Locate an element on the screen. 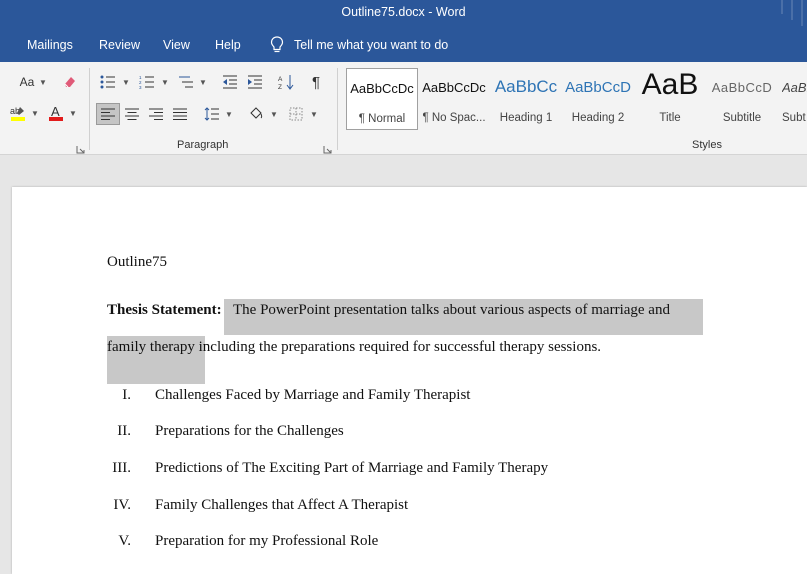 Image resolution: width=807 pixels, height=574 pixels. tab-mailings: Mailings is located at coordinates (50, 45).